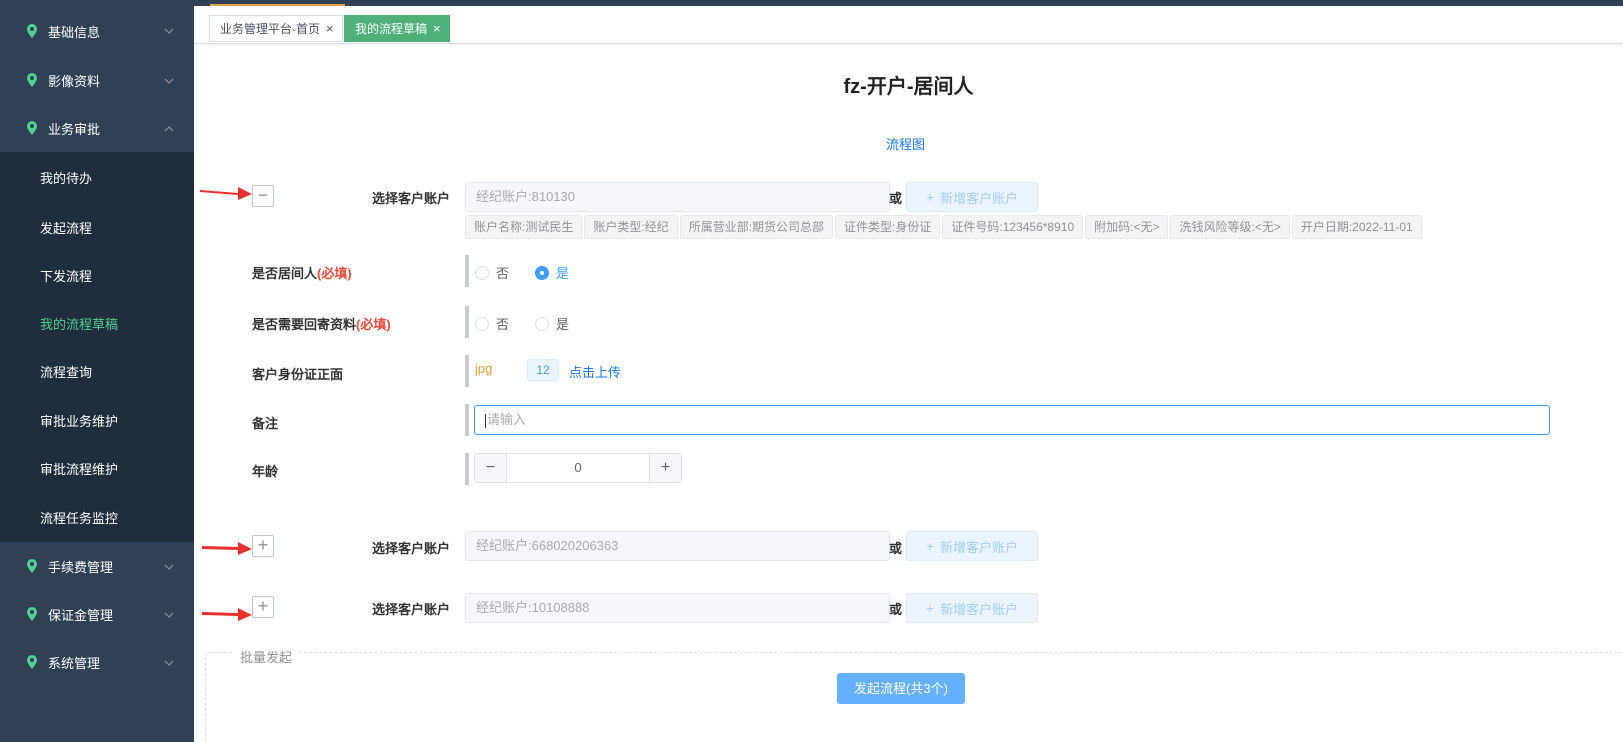  What do you see at coordinates (74, 32) in the screenshot?
I see `menu-group-label: 基础信息` at bounding box center [74, 32].